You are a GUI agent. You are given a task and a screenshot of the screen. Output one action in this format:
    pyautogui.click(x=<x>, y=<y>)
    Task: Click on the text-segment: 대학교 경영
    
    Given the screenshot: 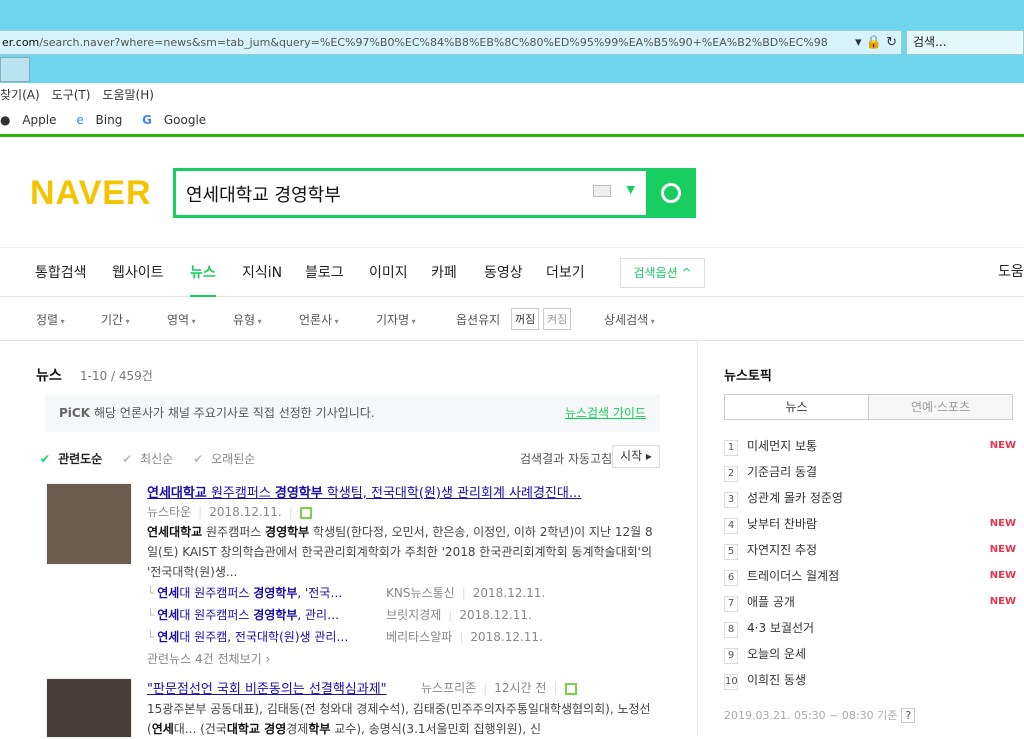 What is the action you would take?
    pyautogui.click(x=256, y=729)
    